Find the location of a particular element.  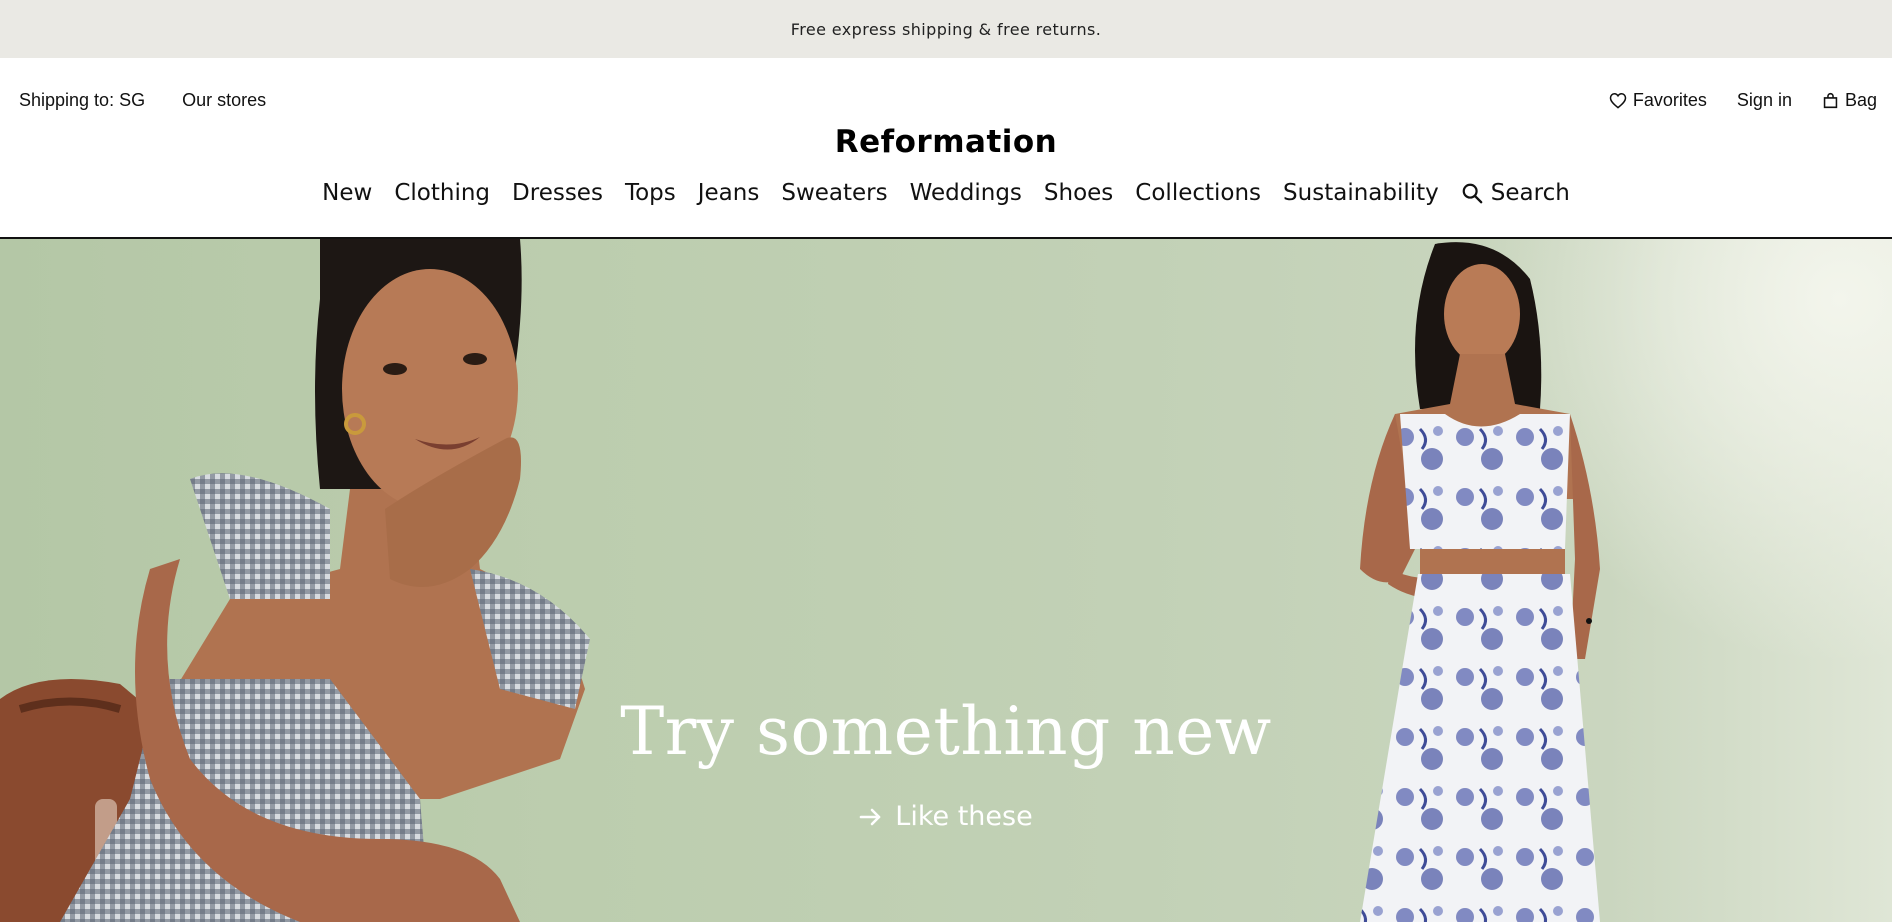

favorites-label: Favorites is located at coordinates (1669, 100).